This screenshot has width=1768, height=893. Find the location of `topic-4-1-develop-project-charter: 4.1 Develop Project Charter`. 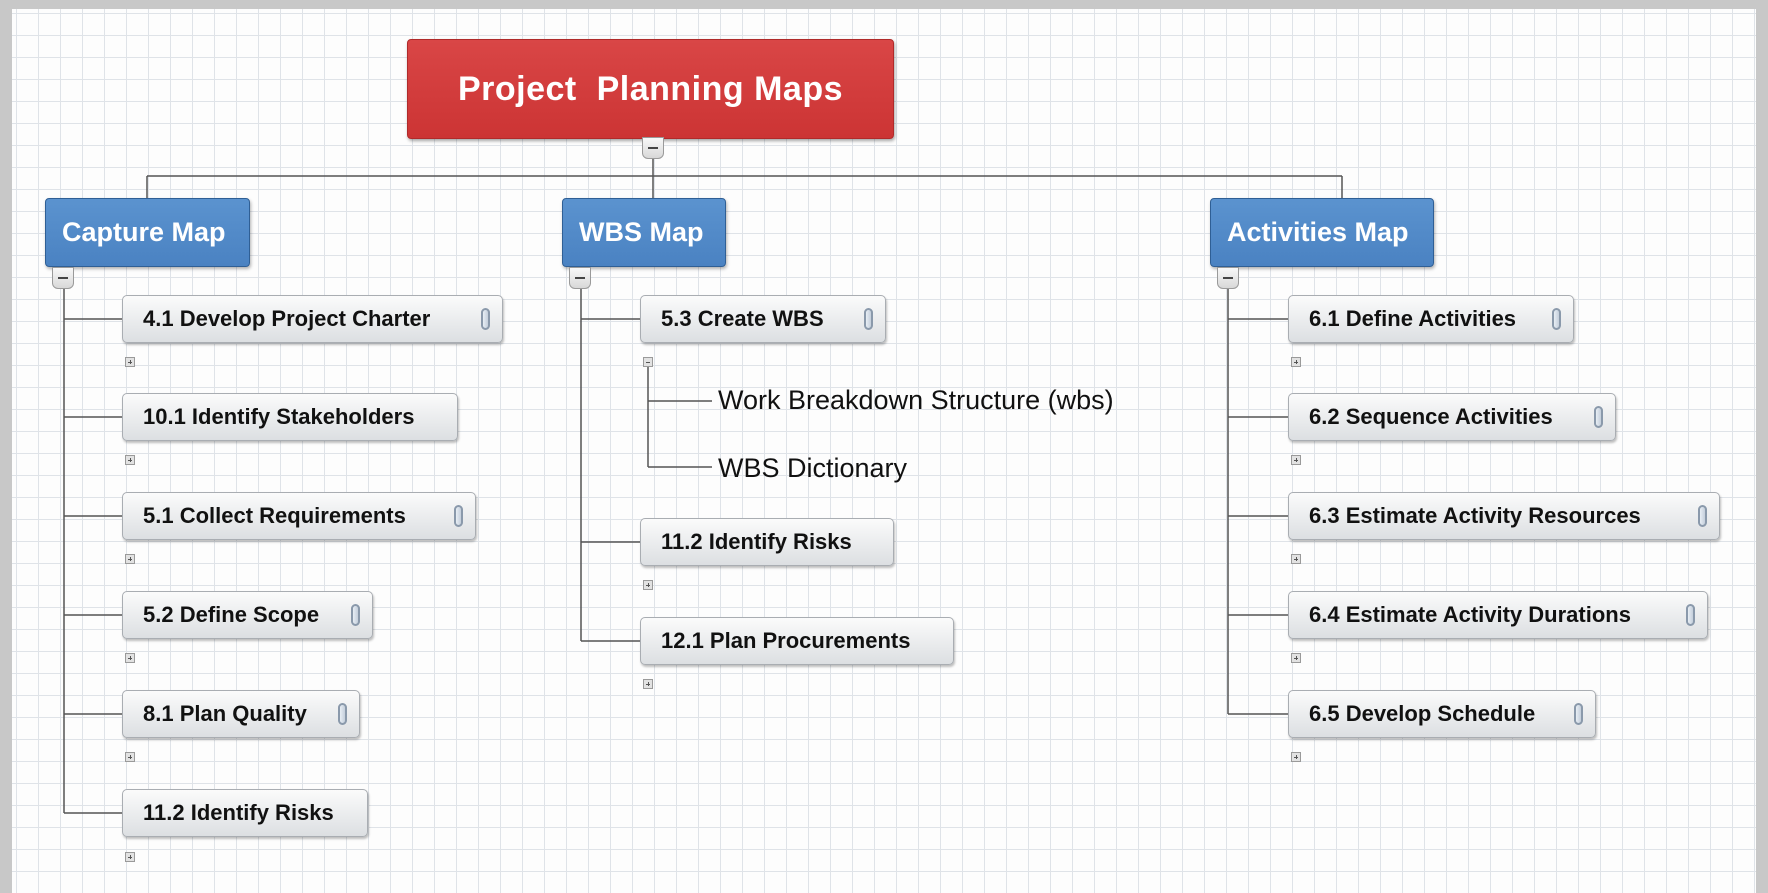

topic-4-1-develop-project-charter: 4.1 Develop Project Charter is located at coordinates (312, 319).